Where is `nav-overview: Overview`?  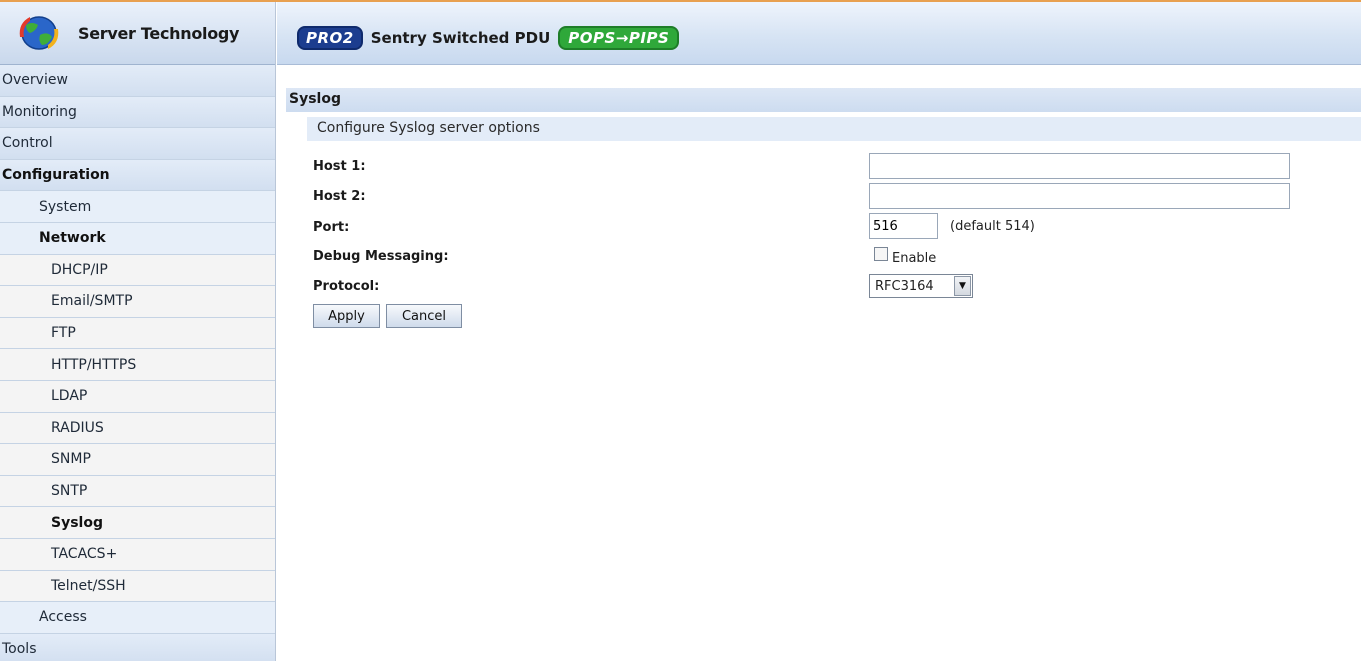
nav-overview: Overview is located at coordinates (137, 81).